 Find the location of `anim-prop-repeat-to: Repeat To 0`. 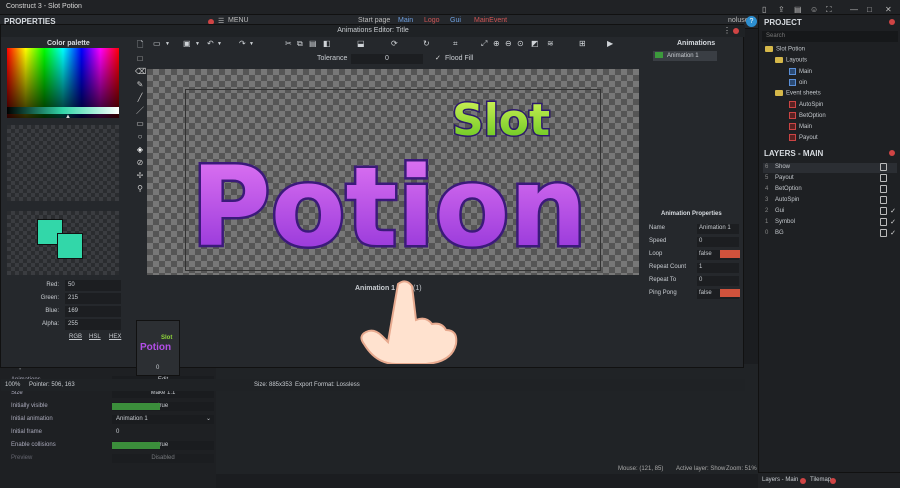

anim-prop-repeat-to: Repeat To 0 is located at coordinates (693, 281).